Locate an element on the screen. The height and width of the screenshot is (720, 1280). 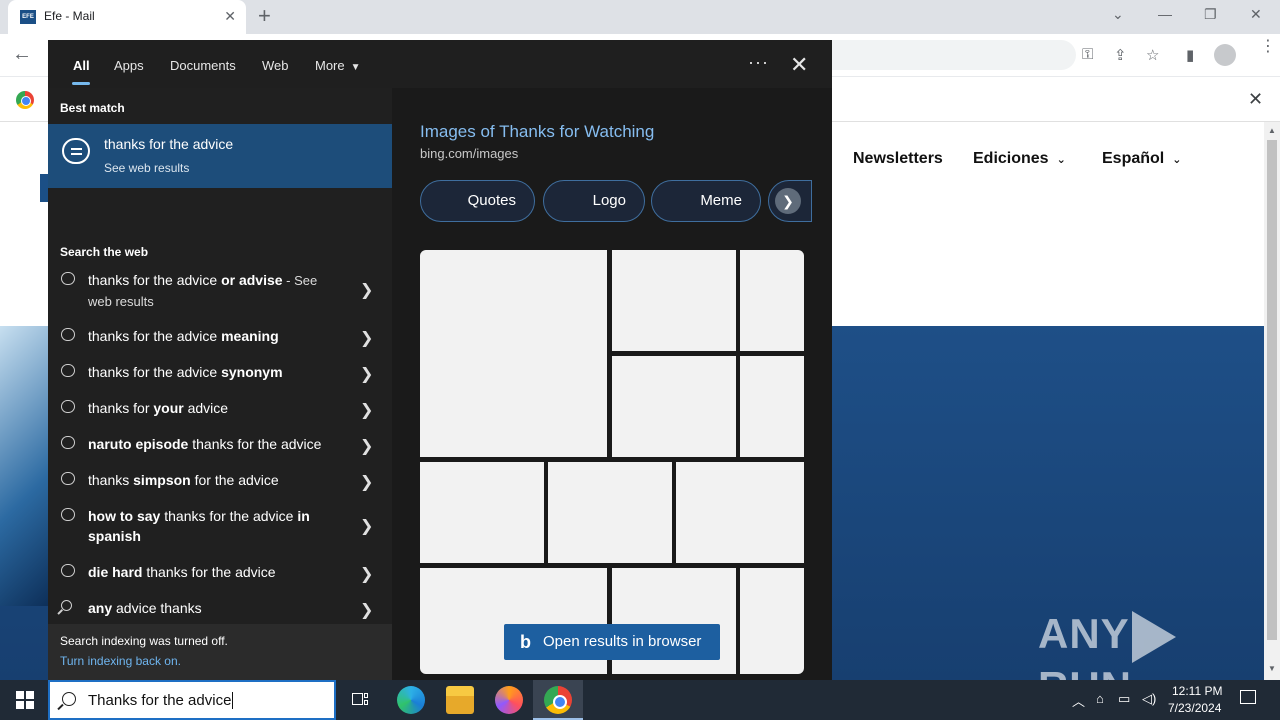
nav-ediciones: Ediciones ⌄ is located at coordinates (1019, 159).